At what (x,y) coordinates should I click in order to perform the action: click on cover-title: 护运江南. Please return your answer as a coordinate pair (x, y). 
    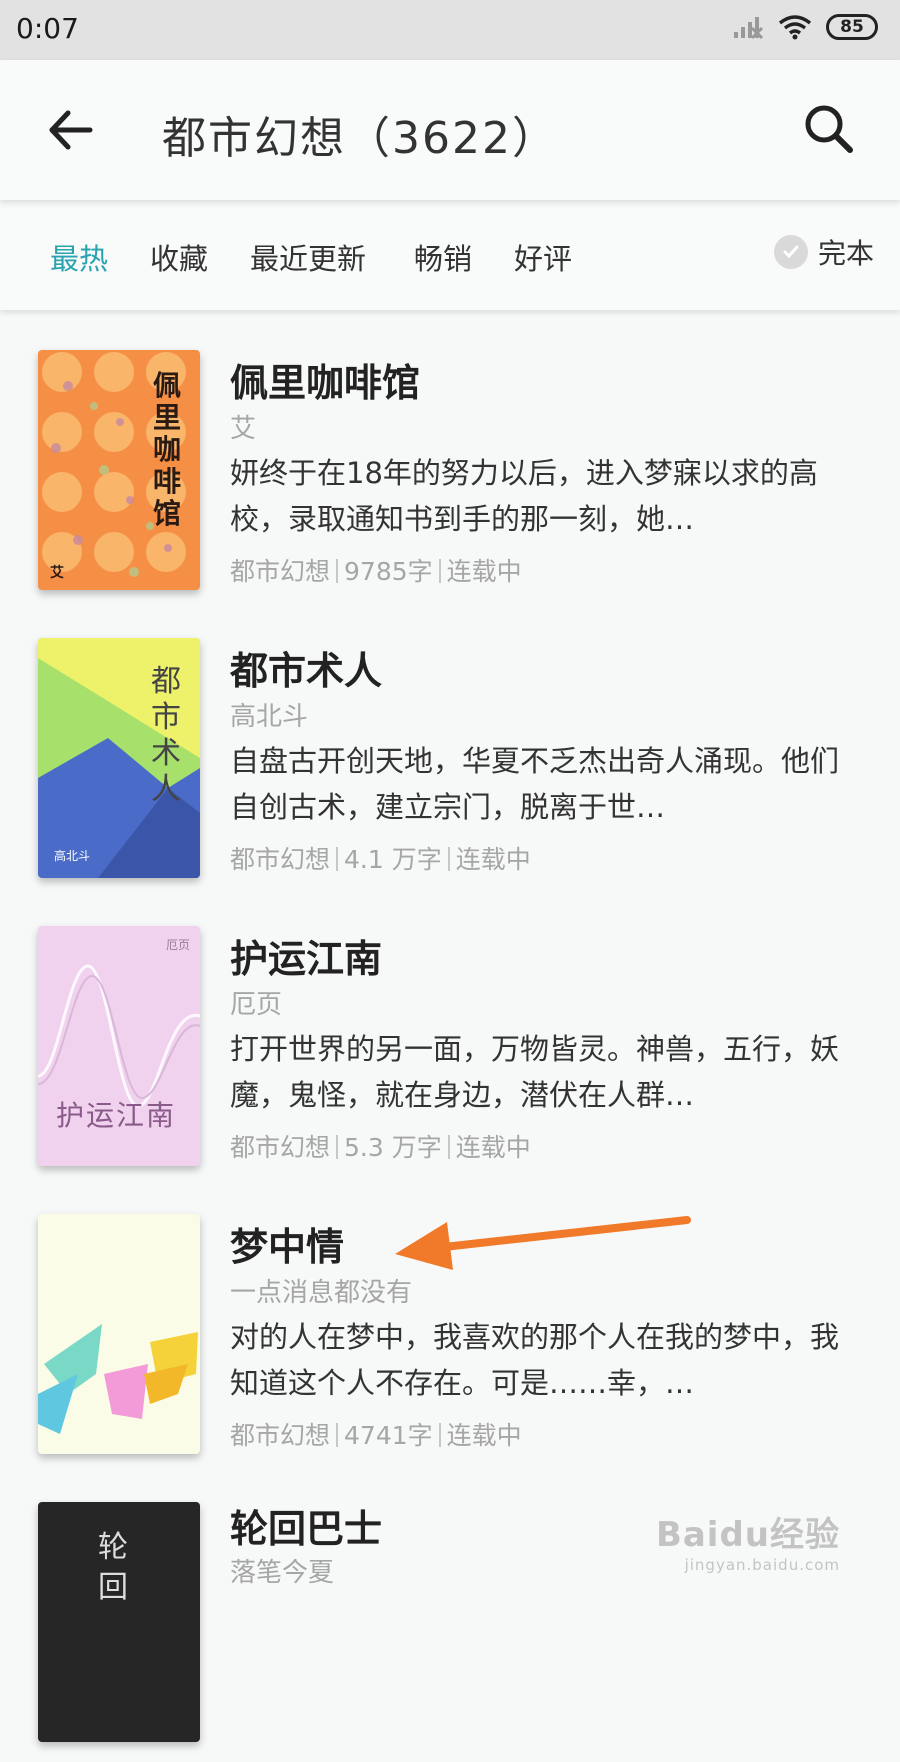
    Looking at the image, I should click on (116, 1115).